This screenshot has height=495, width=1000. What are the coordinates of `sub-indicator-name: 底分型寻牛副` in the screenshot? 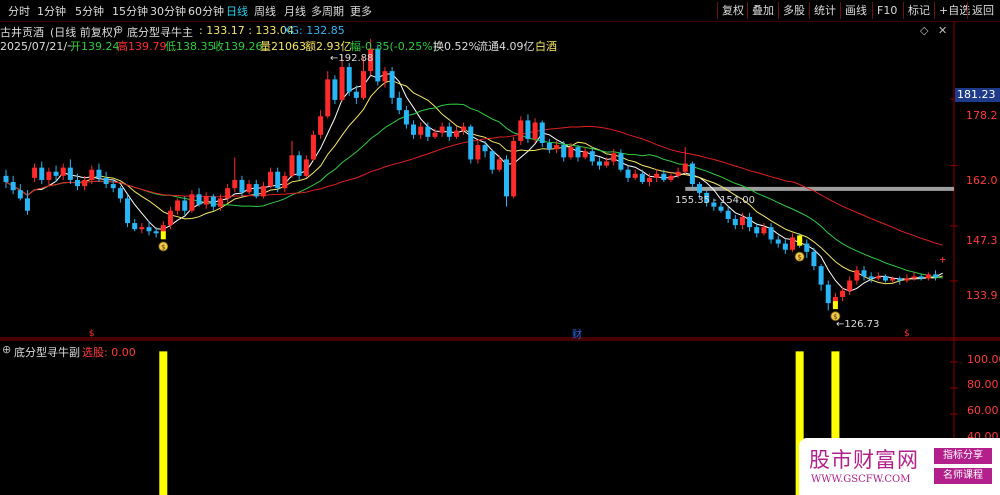 It's located at (47, 352).